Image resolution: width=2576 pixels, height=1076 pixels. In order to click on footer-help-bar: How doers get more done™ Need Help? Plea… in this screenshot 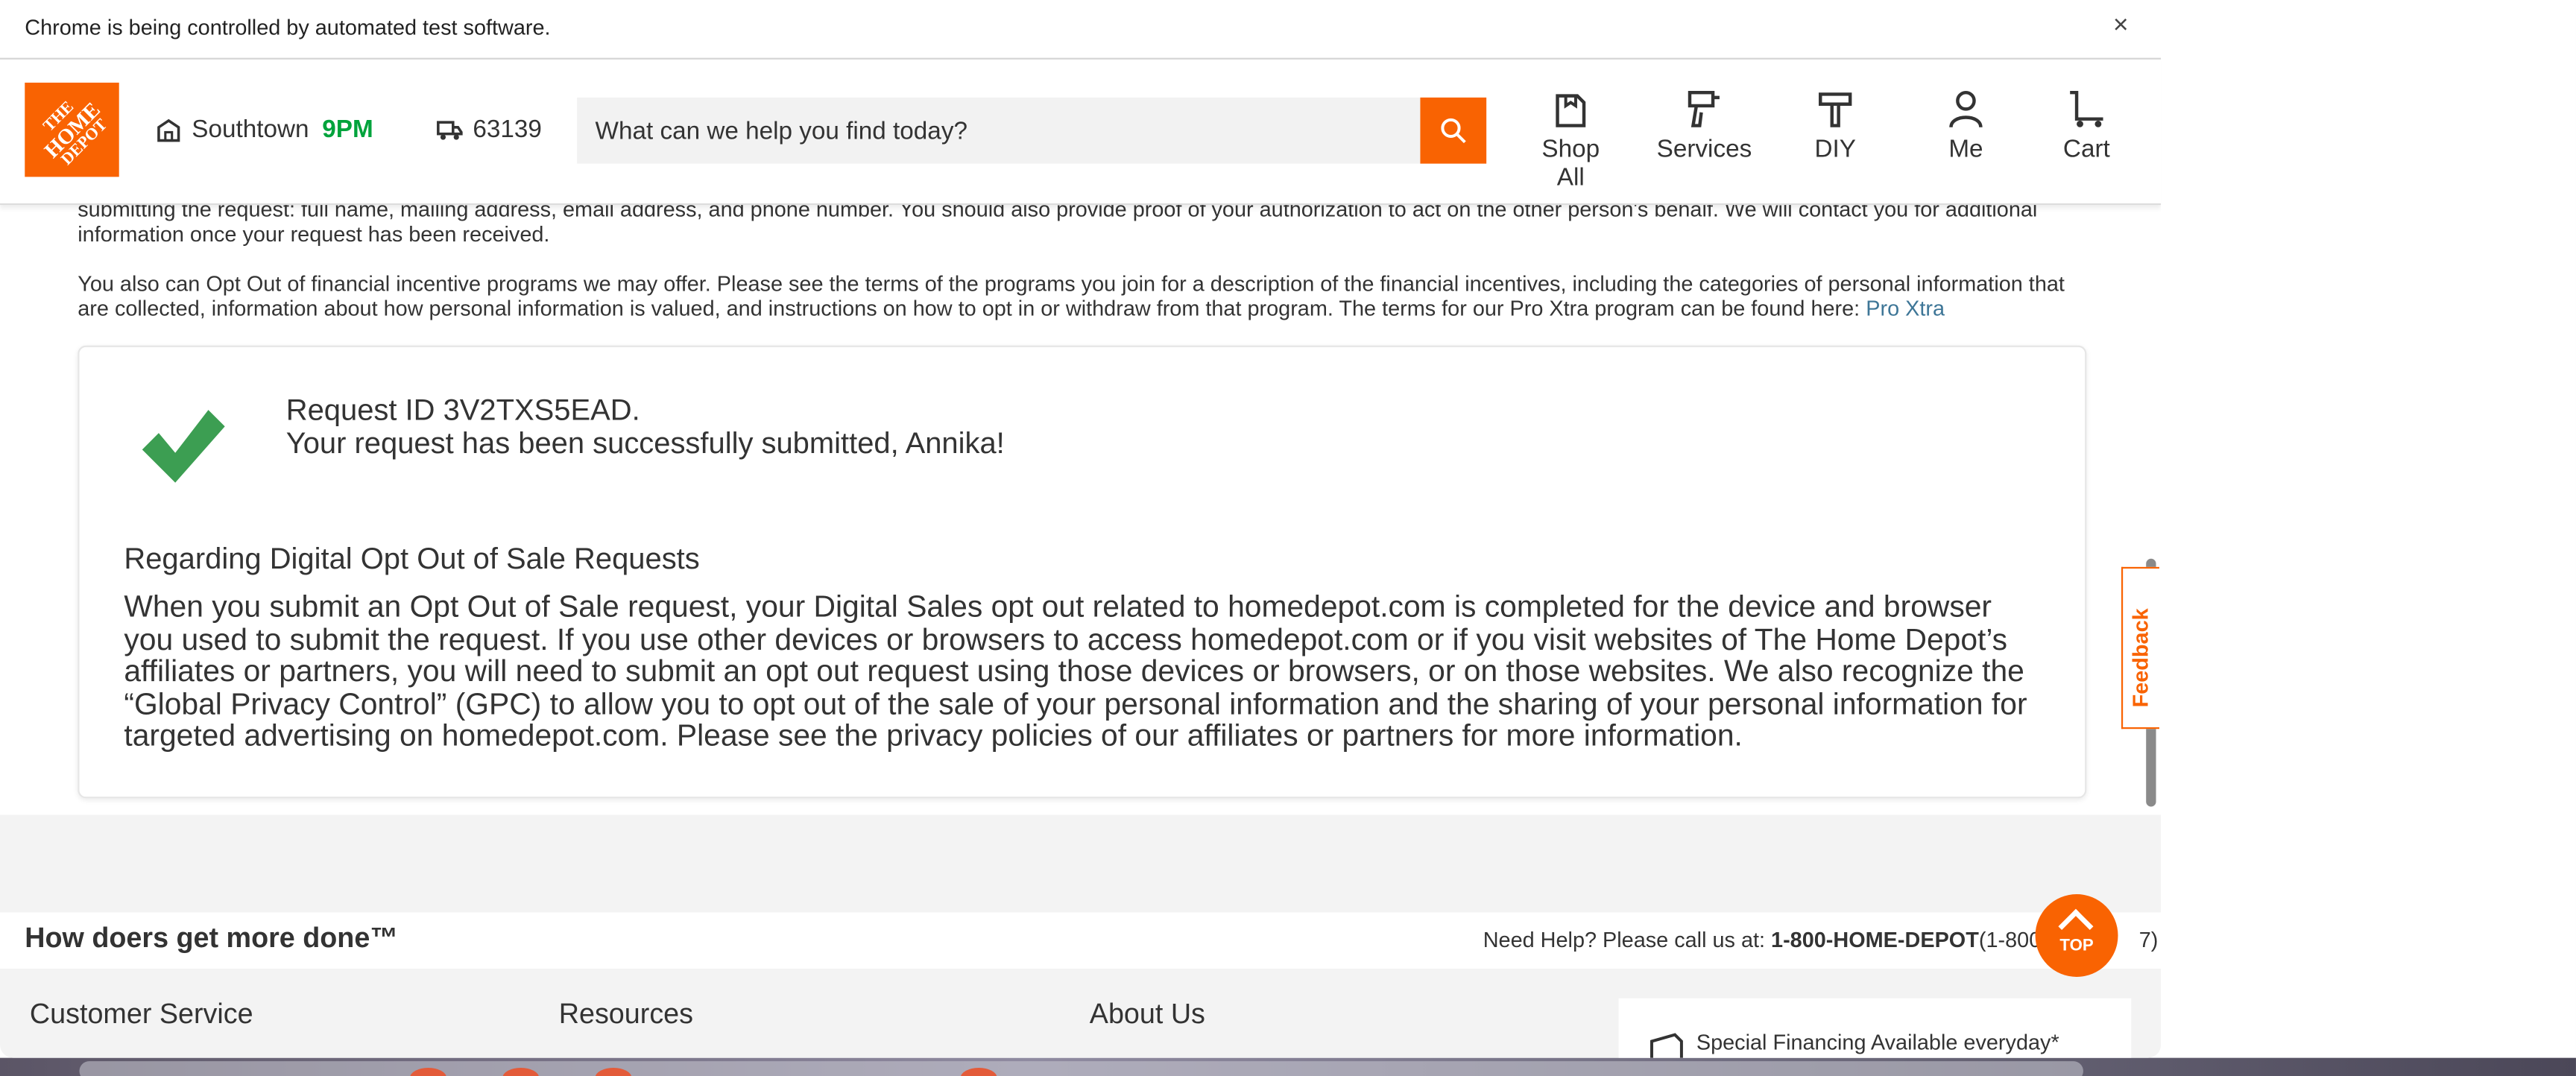, I will do `click(1081, 940)`.